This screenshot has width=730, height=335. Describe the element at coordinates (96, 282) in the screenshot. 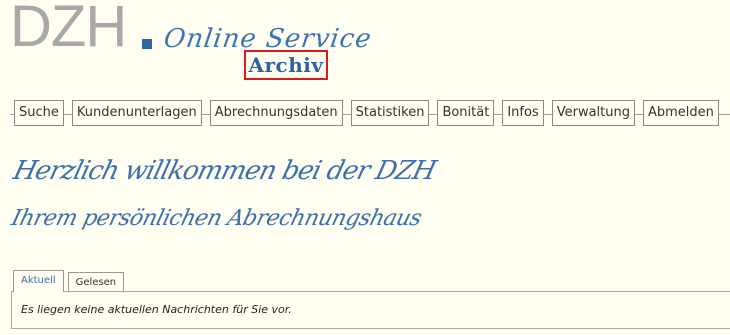

I see `tab-gelesen: Gelesen` at that location.